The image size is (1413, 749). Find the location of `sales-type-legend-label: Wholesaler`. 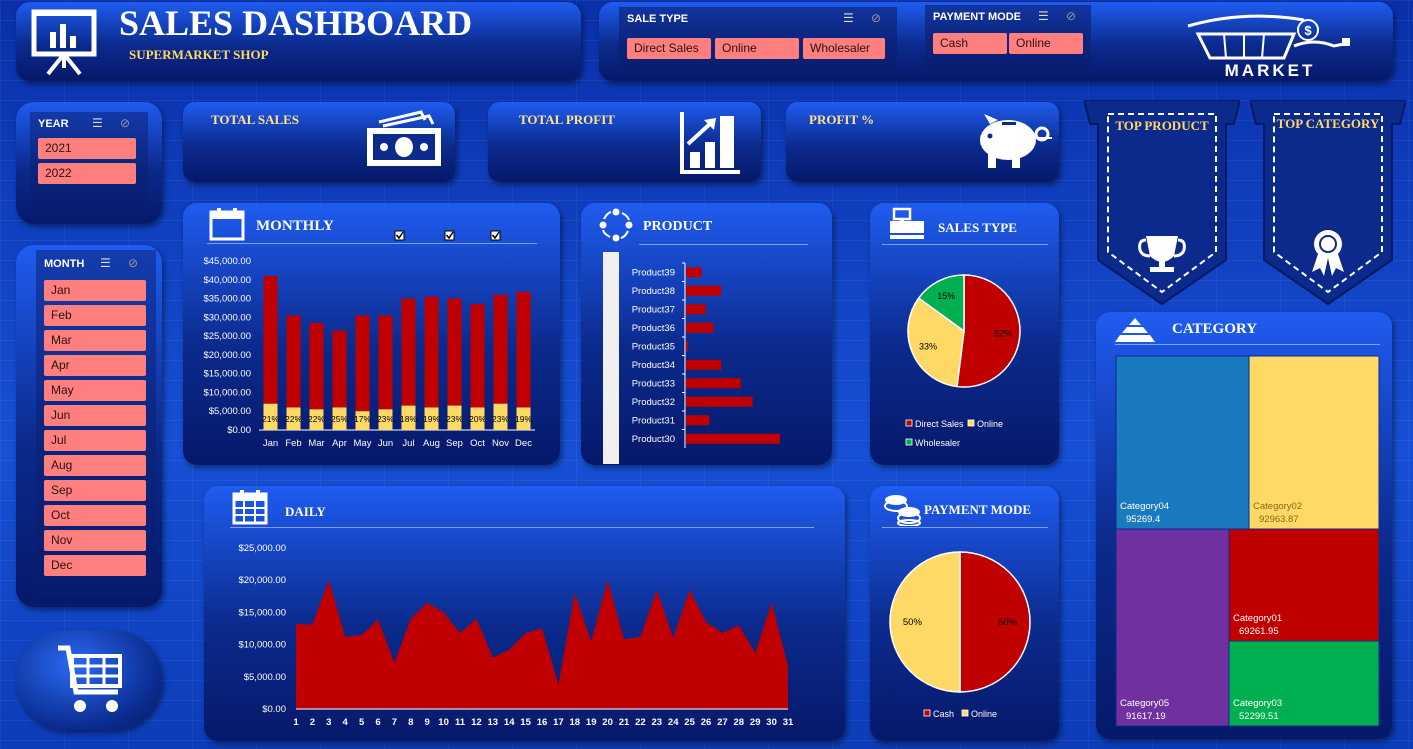

sales-type-legend-label: Wholesaler is located at coordinates (937, 443).